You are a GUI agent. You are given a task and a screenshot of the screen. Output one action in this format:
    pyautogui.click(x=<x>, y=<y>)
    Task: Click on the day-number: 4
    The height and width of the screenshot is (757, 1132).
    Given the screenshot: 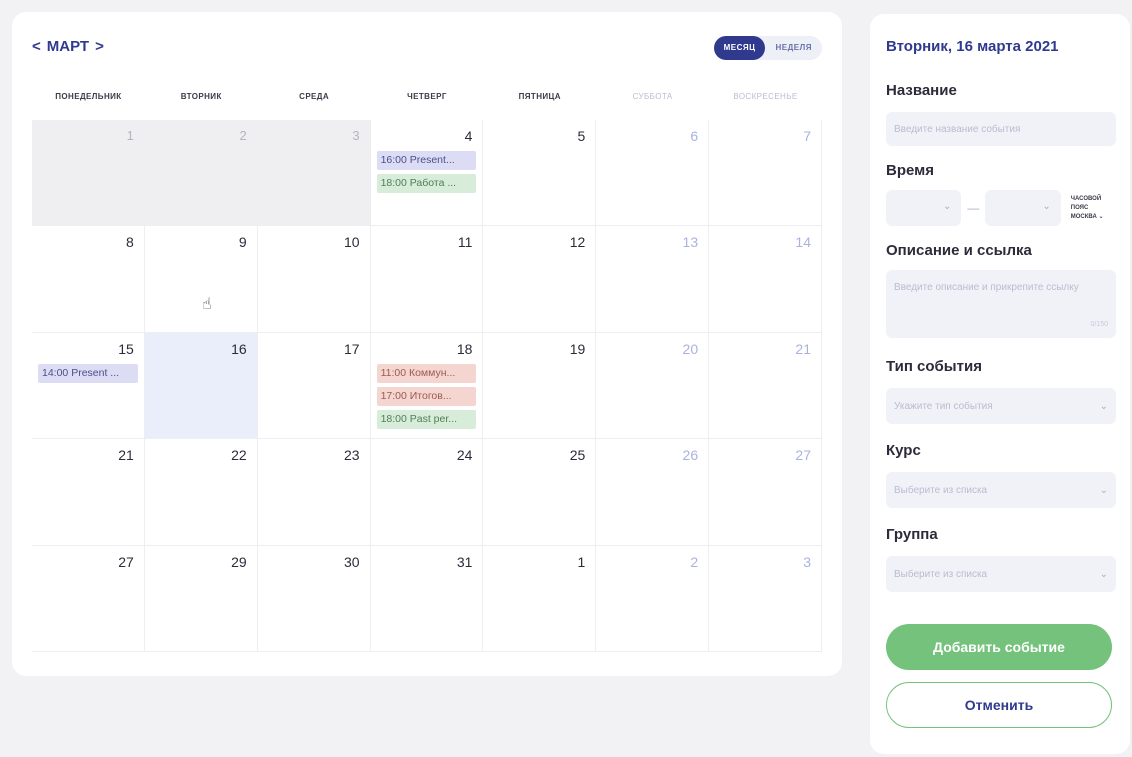 What is the action you would take?
    pyautogui.click(x=468, y=136)
    